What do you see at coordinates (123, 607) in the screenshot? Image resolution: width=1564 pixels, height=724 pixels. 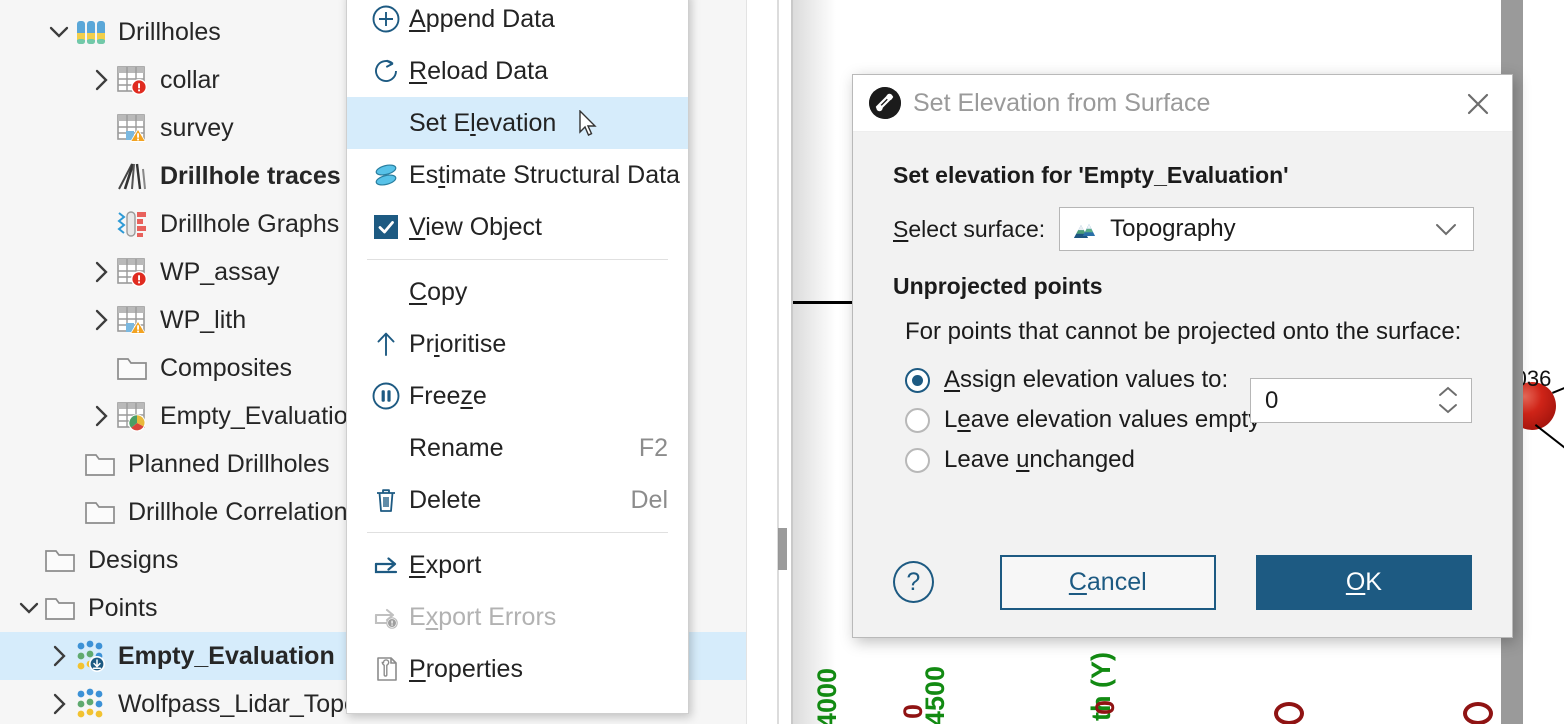 I see `tree-item-label: Points` at bounding box center [123, 607].